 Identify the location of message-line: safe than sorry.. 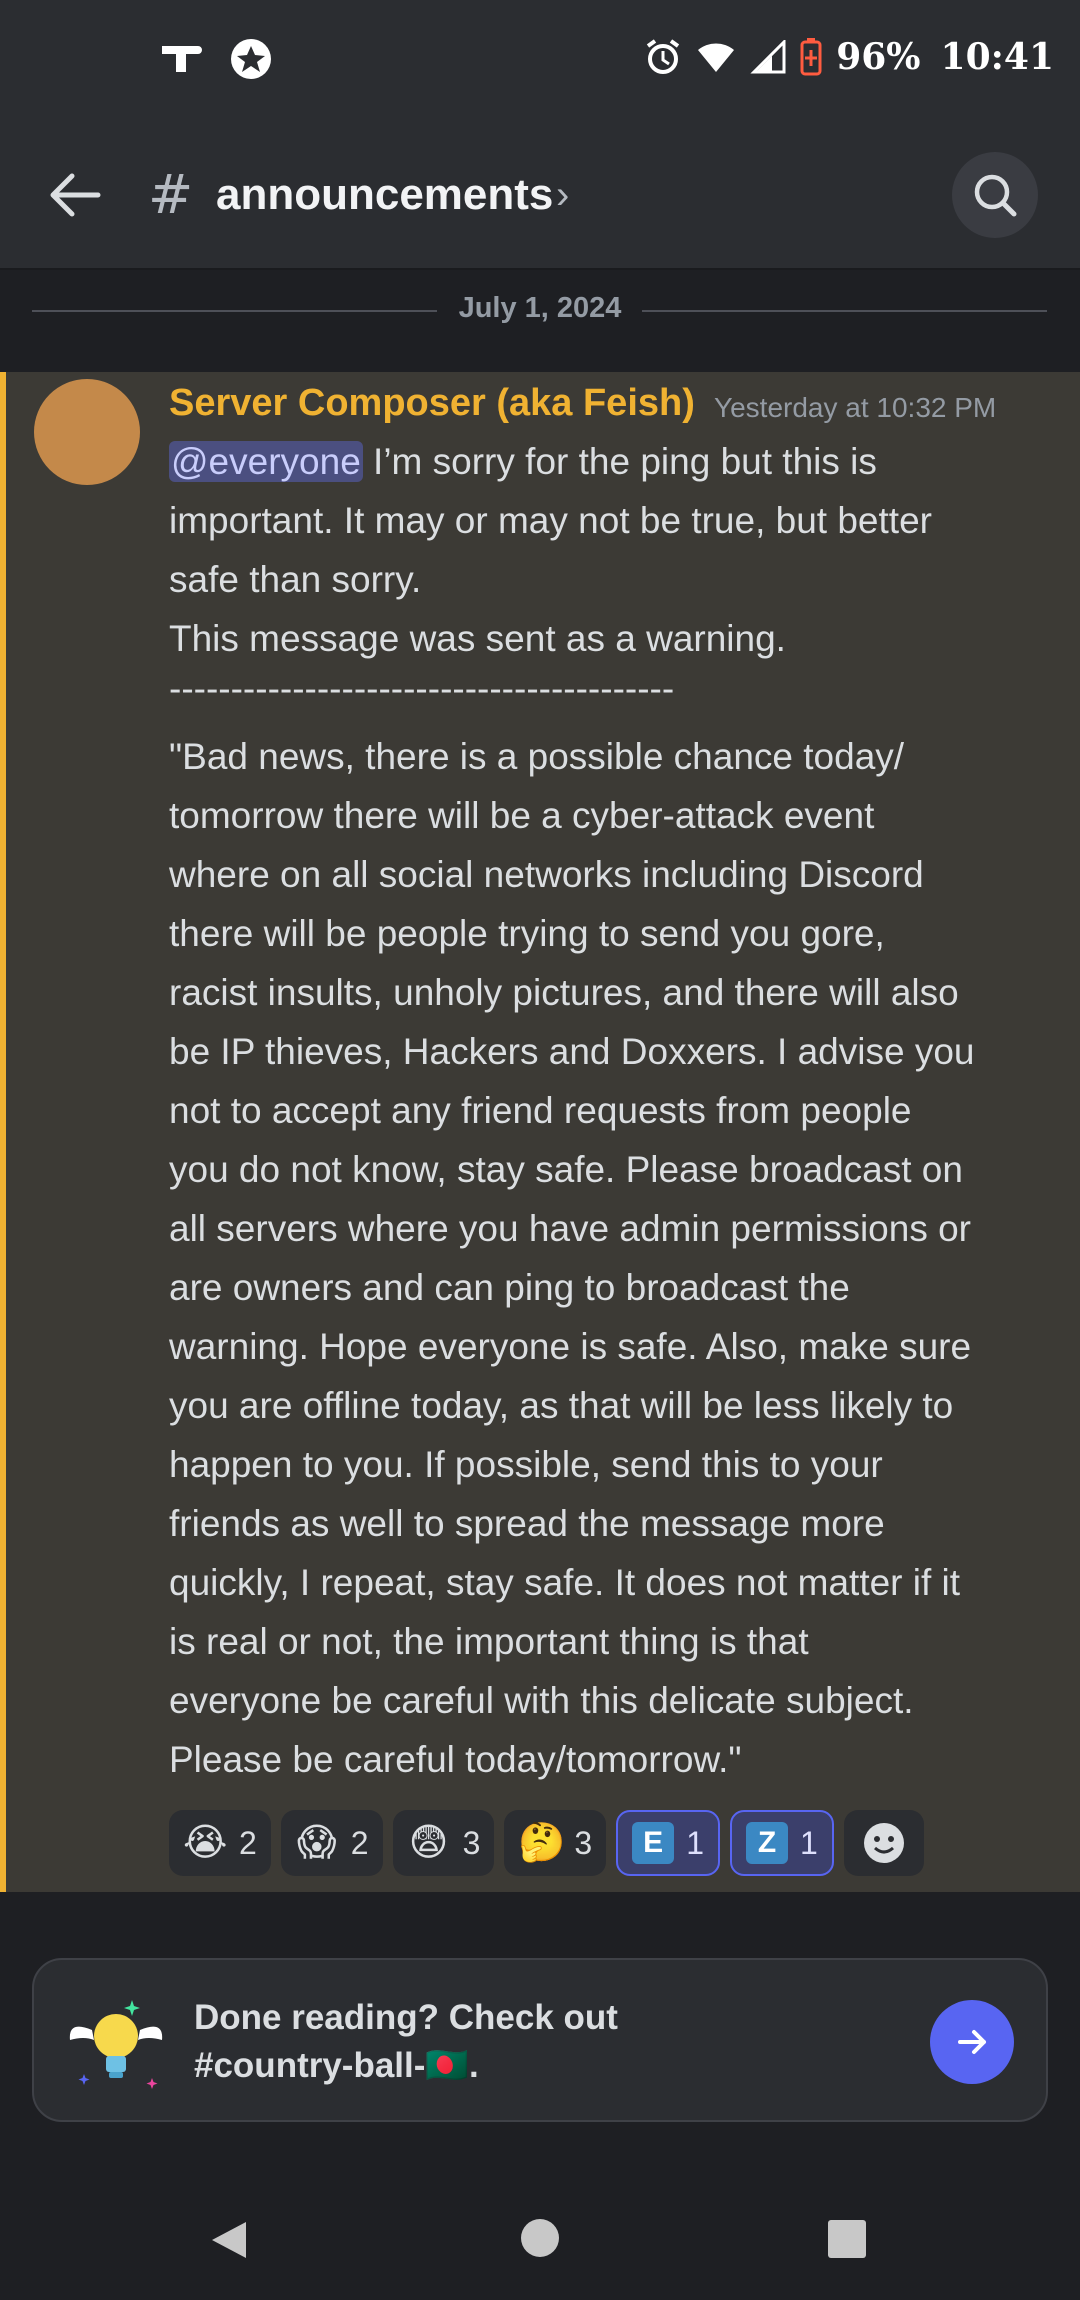
(295, 579).